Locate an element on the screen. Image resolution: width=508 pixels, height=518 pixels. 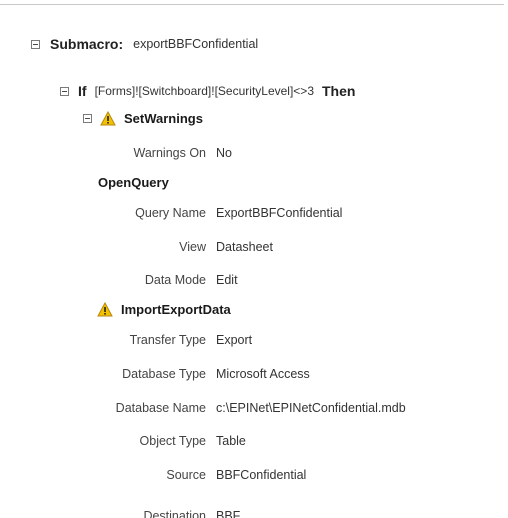
action-name: OpenQuery is located at coordinates (133, 182).